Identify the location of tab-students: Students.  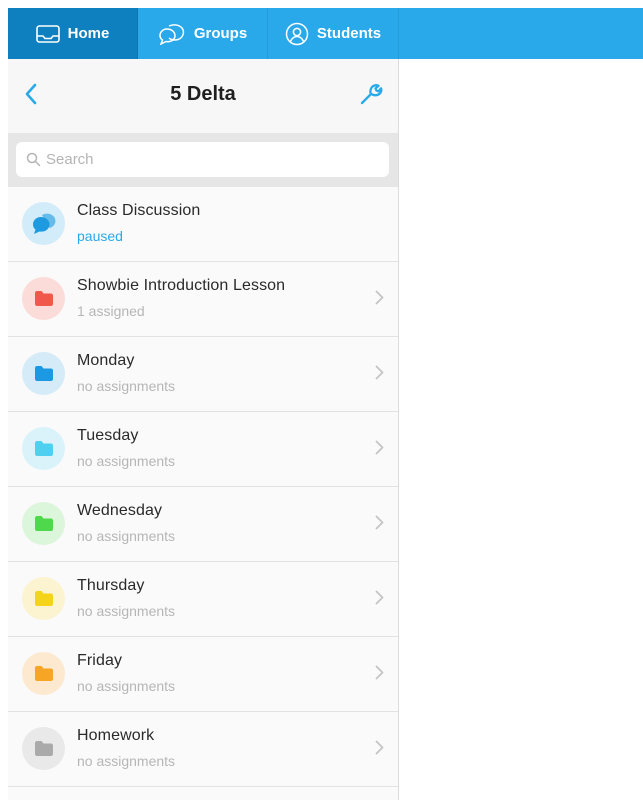
(333, 33).